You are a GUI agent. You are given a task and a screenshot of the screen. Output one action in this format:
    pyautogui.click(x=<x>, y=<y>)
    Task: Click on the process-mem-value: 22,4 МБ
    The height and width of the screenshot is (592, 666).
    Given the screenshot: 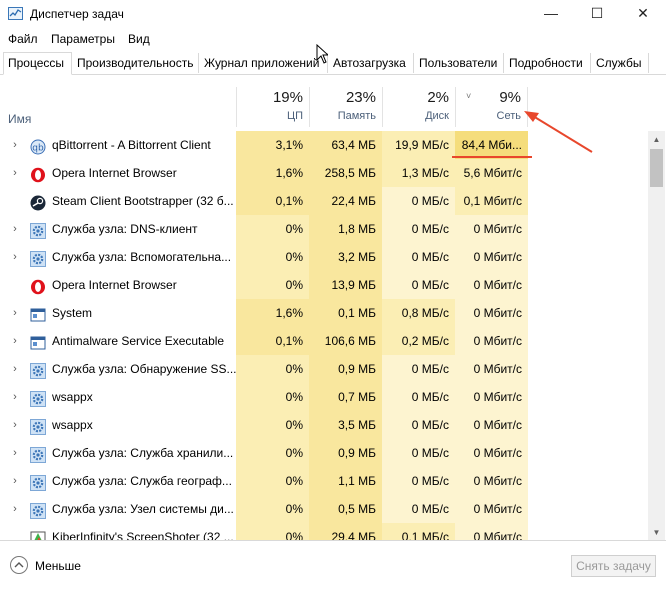 What is the action you would take?
    pyautogui.click(x=345, y=201)
    